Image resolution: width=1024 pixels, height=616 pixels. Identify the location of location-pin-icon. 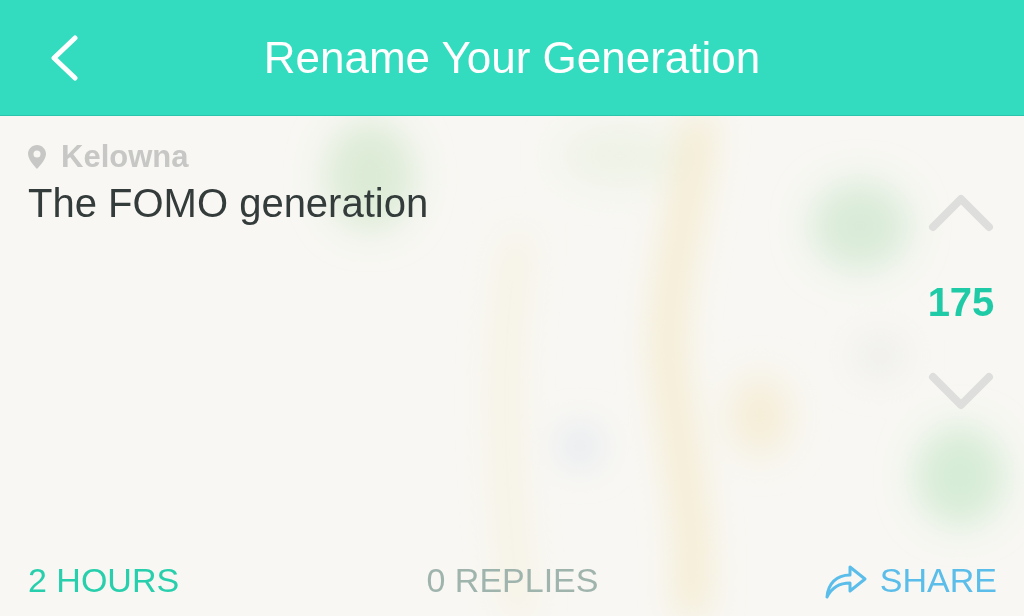
(37, 157).